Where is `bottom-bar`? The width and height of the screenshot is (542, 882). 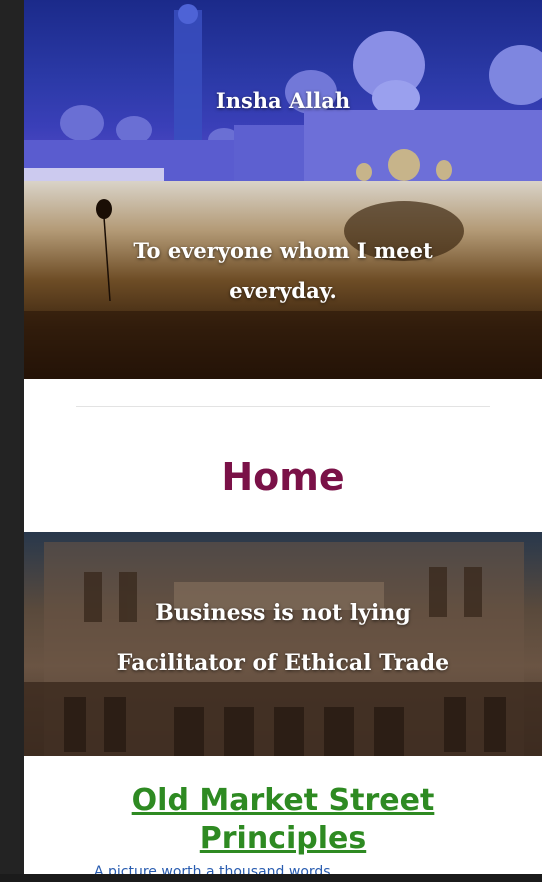
bottom-bar is located at coordinates (271, 878).